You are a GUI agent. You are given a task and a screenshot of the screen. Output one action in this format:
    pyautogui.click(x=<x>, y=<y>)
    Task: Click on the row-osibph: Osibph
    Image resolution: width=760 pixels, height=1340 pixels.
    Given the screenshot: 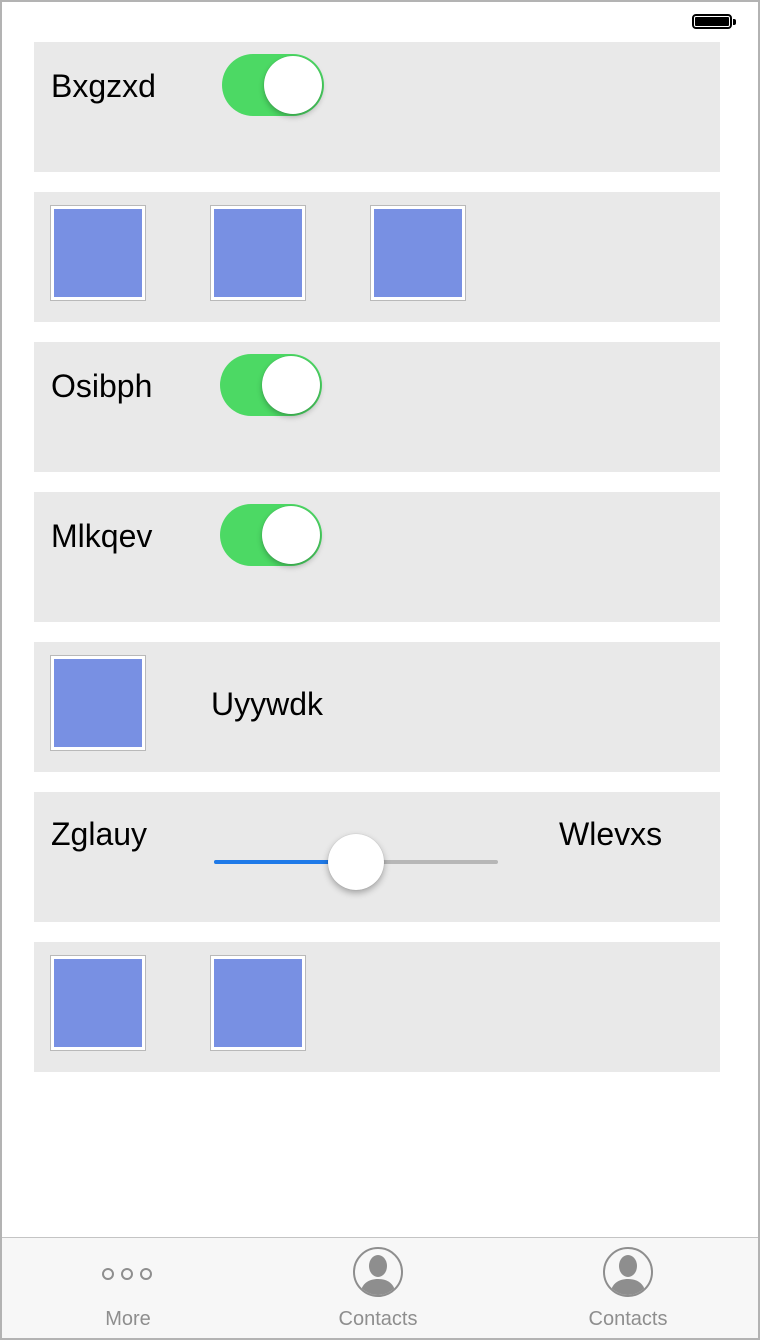 What is the action you would take?
    pyautogui.click(x=377, y=407)
    